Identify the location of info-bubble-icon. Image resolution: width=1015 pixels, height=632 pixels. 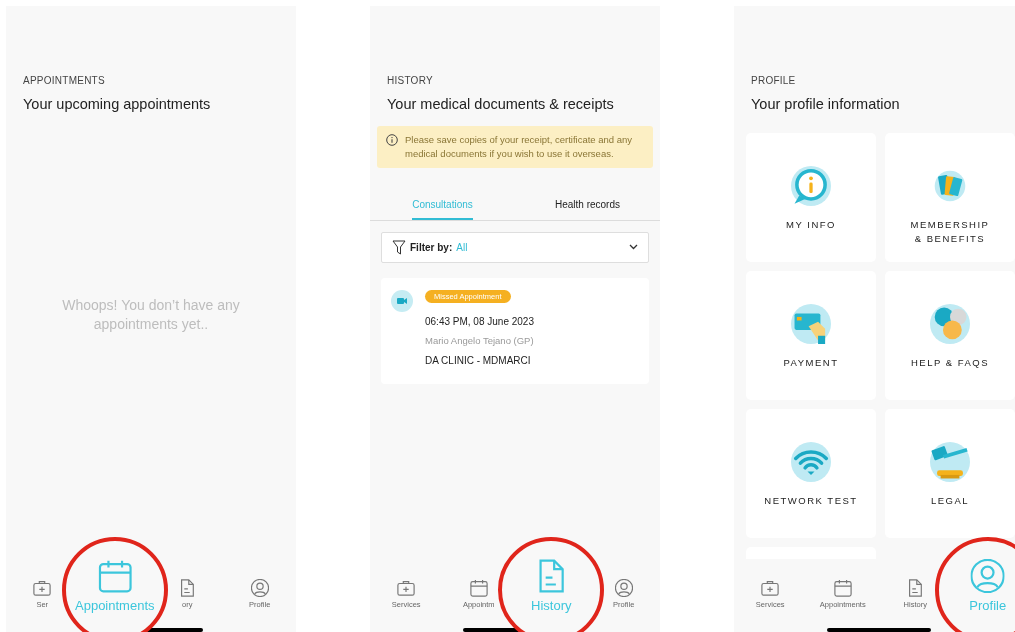
(811, 185).